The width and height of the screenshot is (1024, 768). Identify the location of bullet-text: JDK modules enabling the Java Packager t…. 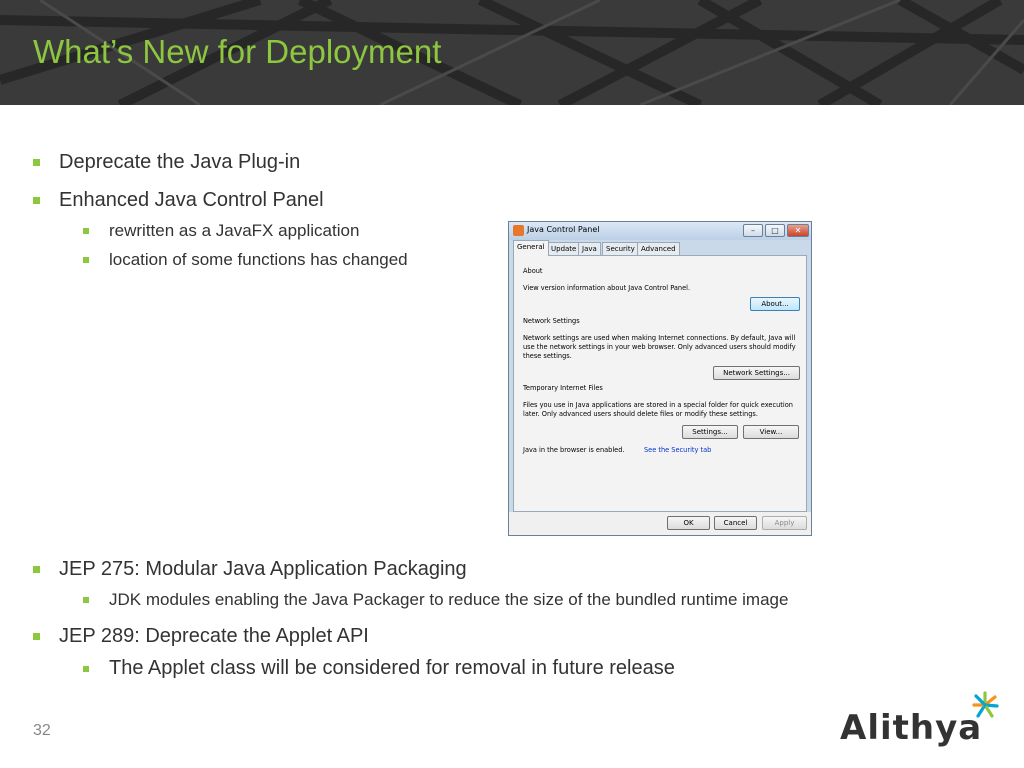
(449, 599).